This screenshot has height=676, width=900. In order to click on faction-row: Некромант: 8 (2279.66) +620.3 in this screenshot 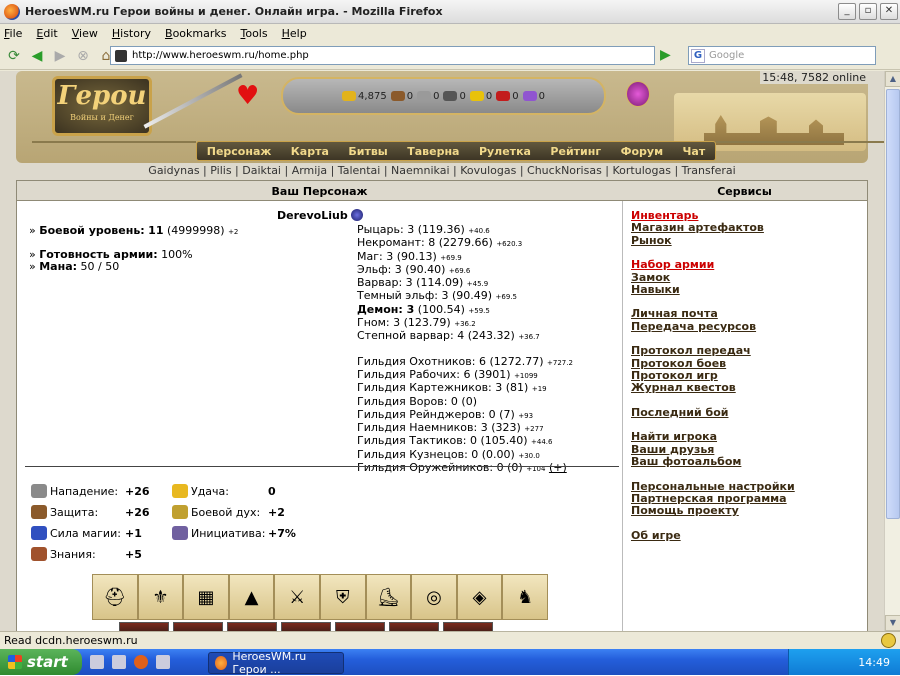, I will do `click(440, 243)`.